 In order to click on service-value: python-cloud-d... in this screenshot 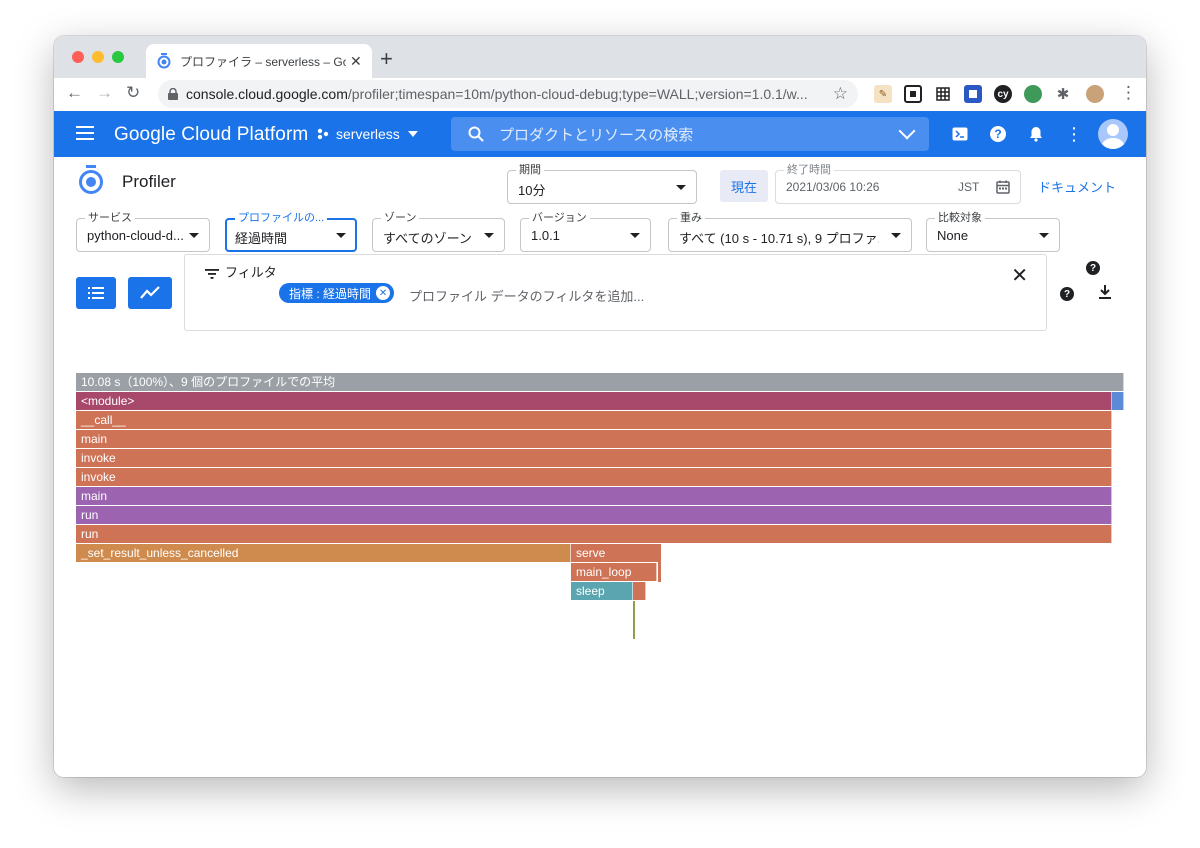, I will do `click(135, 235)`.